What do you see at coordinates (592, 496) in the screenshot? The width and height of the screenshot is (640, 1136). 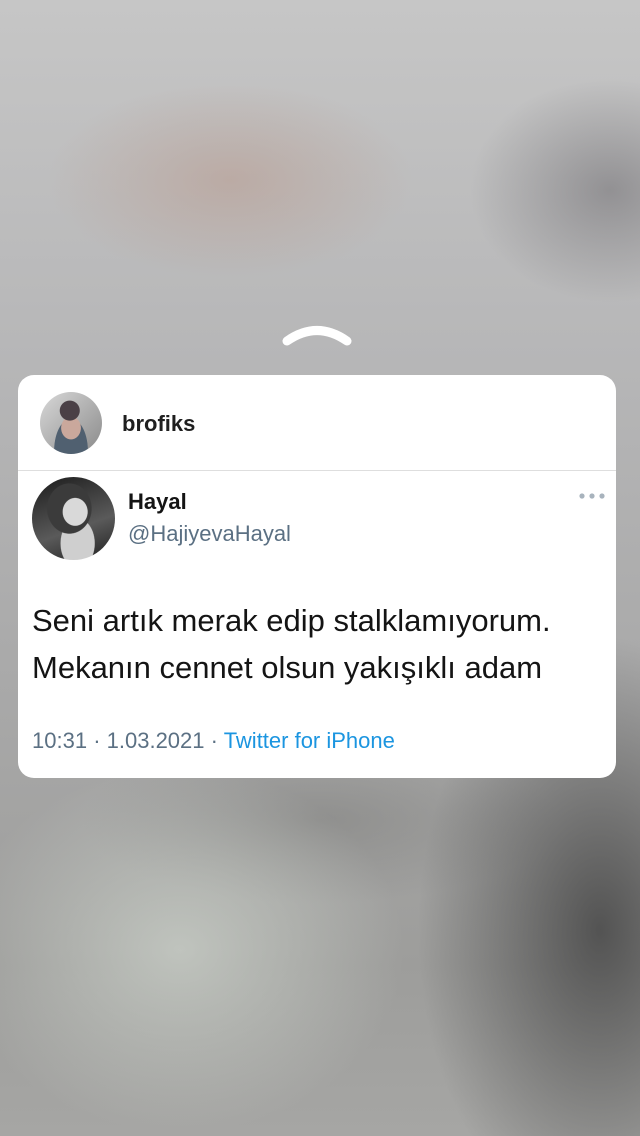 I see `more-dots-icon` at bounding box center [592, 496].